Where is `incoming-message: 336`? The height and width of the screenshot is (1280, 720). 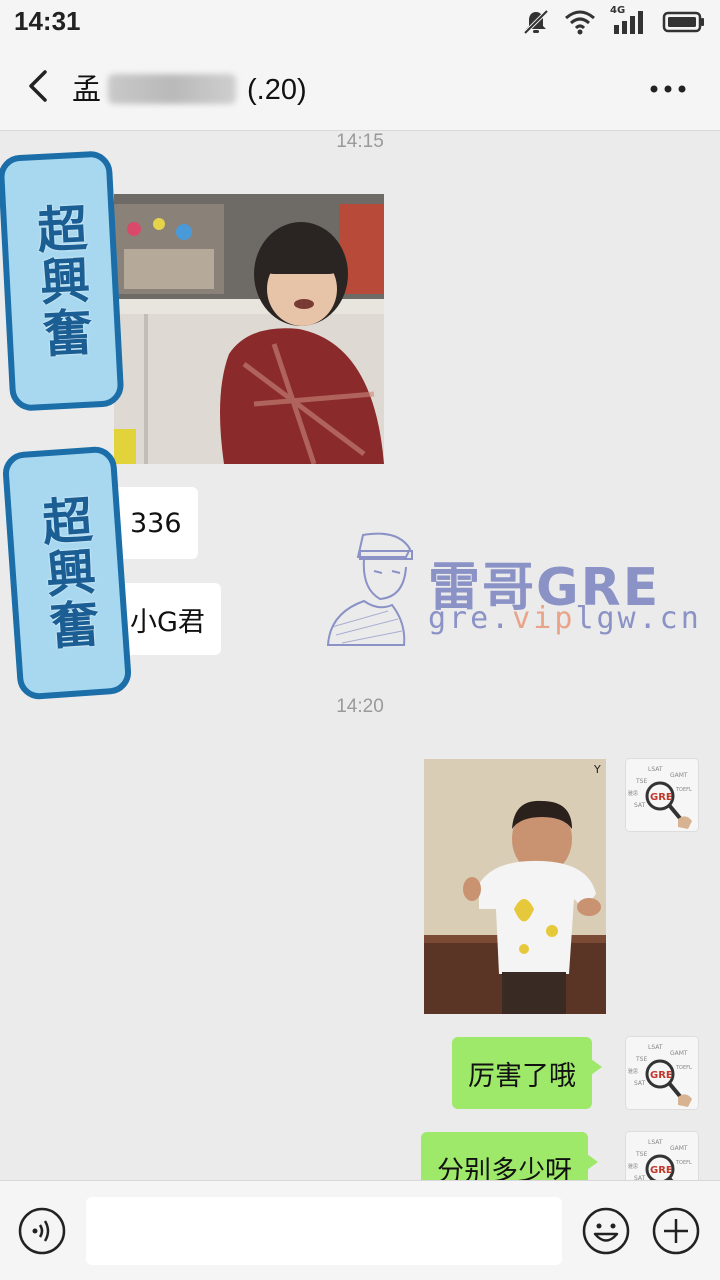
incoming-message: 336 is located at coordinates (156, 523).